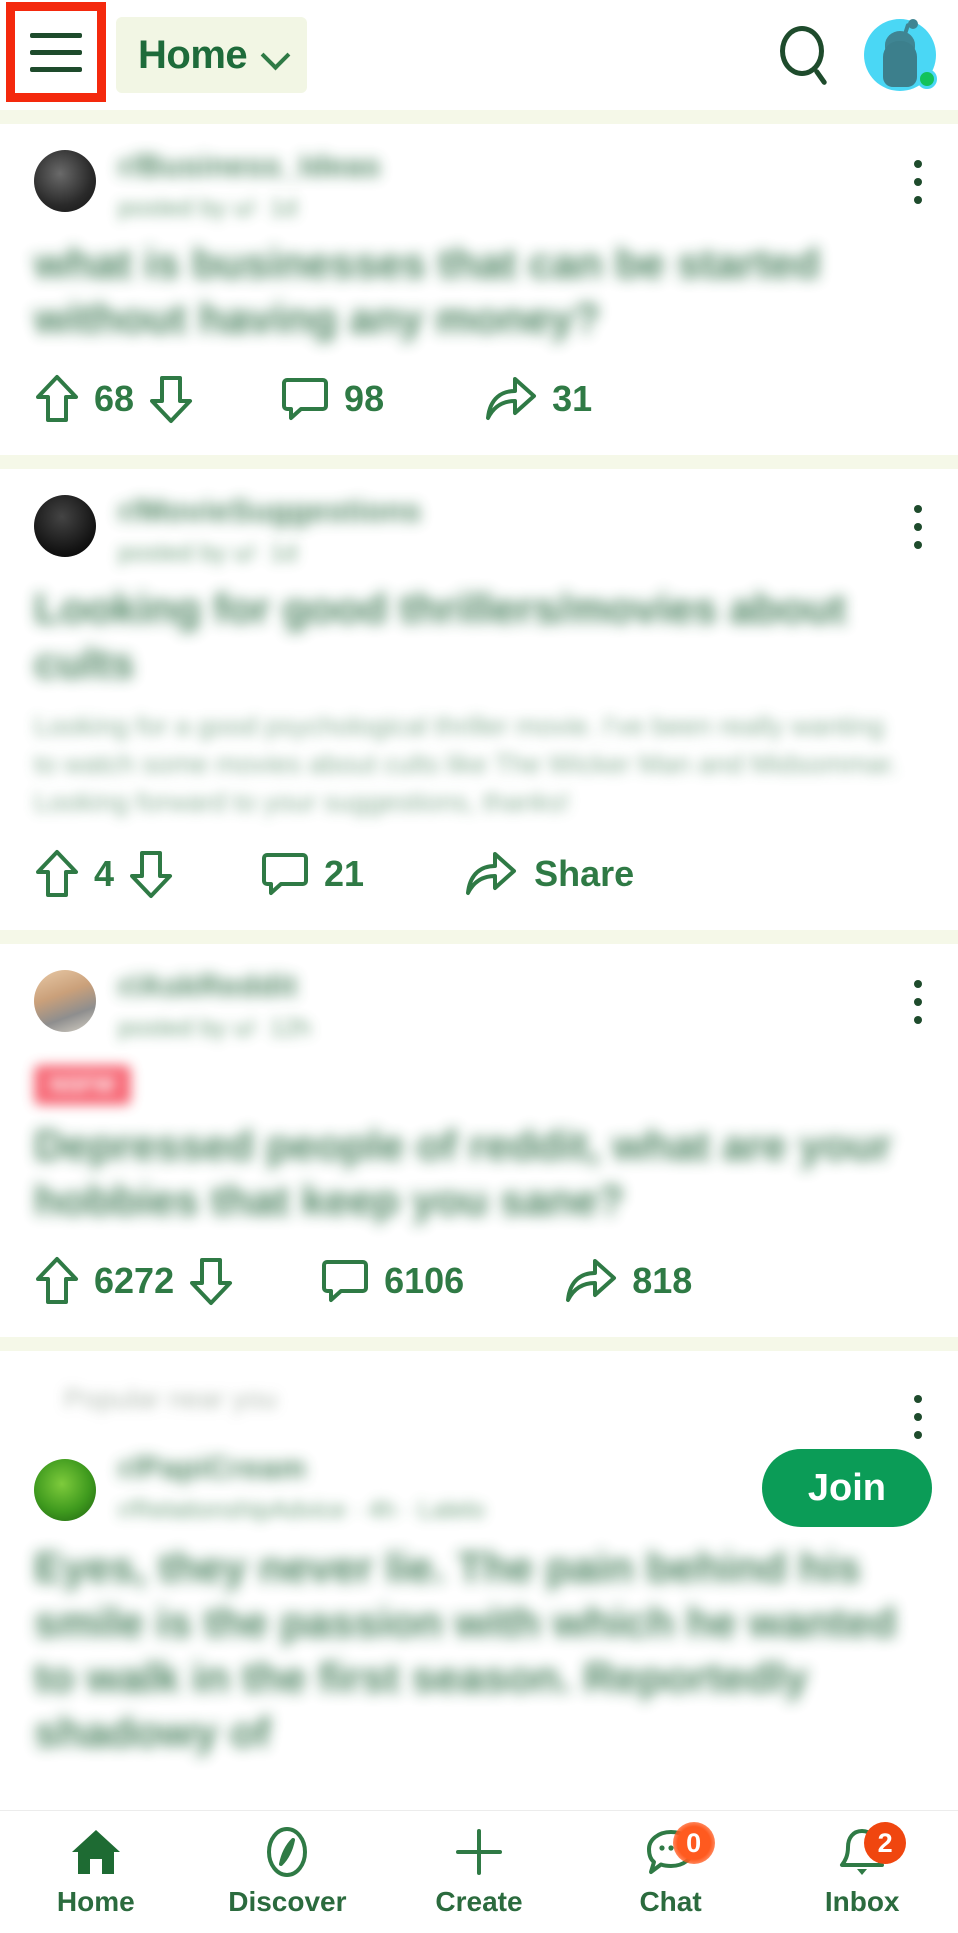 This screenshot has height=1933, width=958. Describe the element at coordinates (82, 1084) in the screenshot. I see `status-badge: NSFW` at that location.